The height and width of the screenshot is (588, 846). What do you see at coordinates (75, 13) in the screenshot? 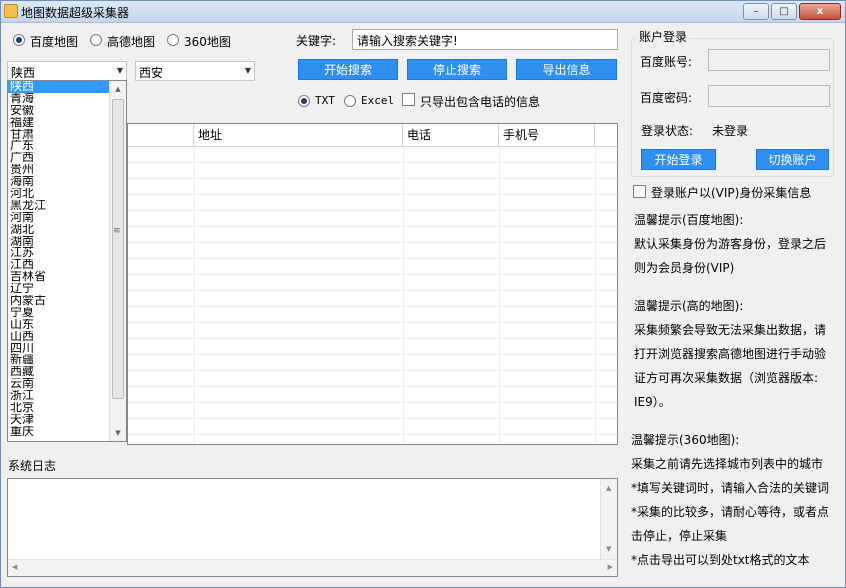
I see `window-title: 地图数据超级采集器` at bounding box center [75, 13].